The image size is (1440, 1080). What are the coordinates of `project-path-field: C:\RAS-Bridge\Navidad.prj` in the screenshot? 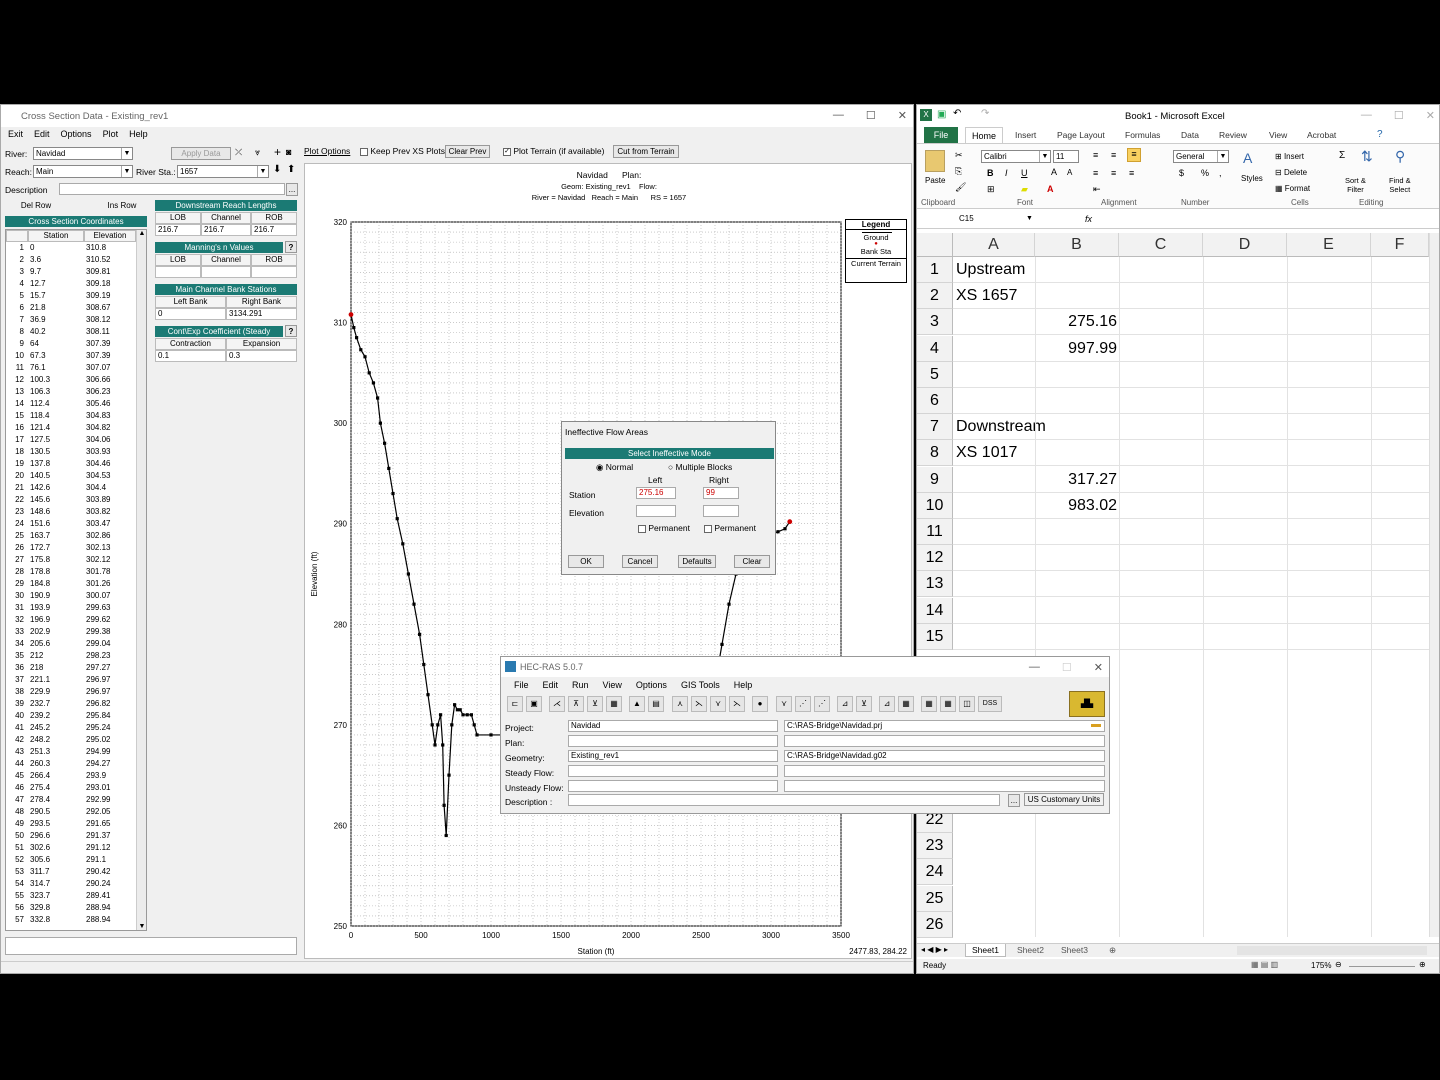 It's located at (944, 726).